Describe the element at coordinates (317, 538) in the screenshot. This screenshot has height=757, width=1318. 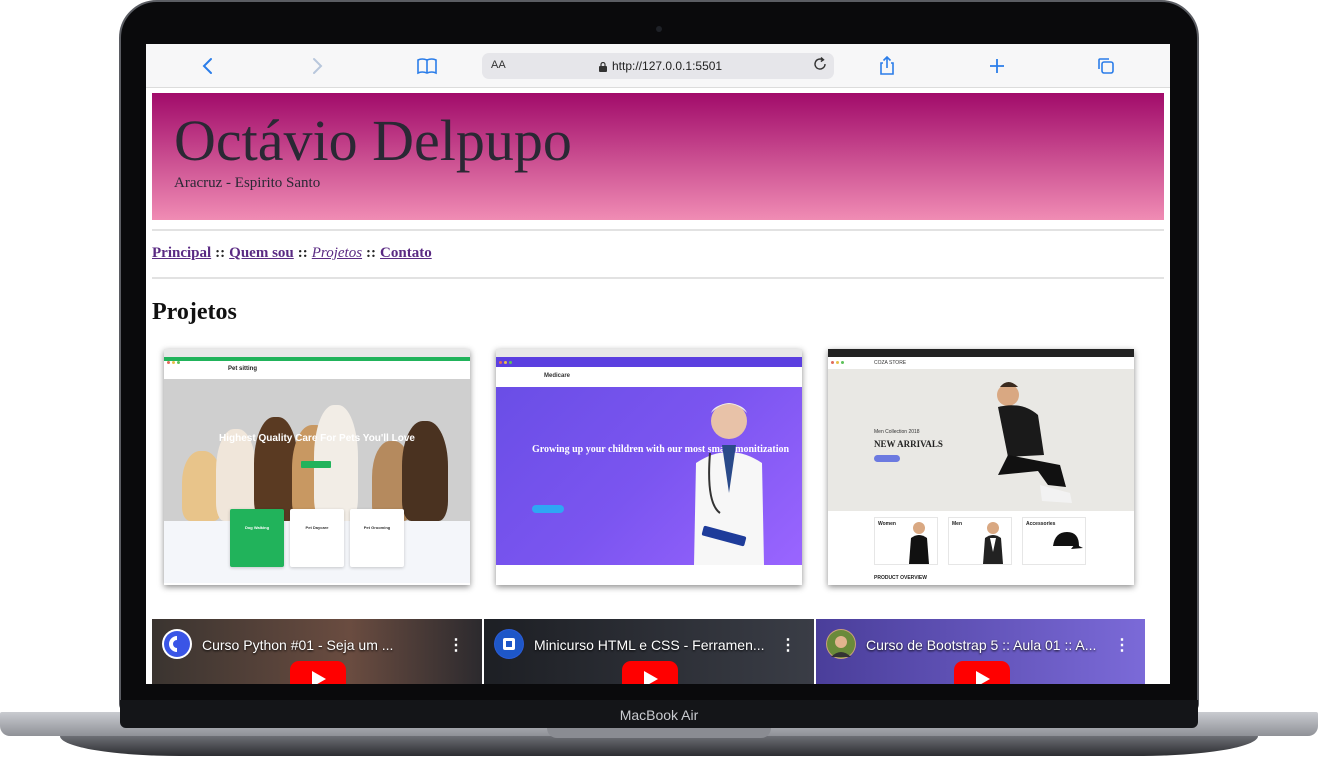
I see `service-card: Pet Daycare` at that location.